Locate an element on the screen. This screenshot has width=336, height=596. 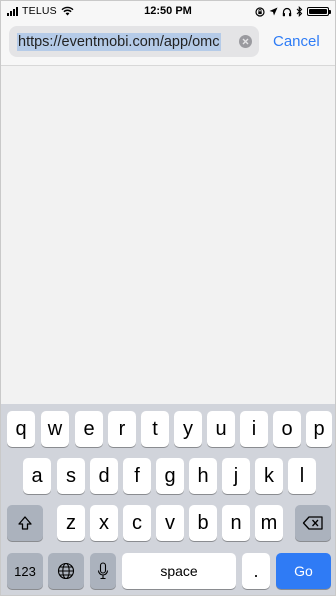
key-x: x is located at coordinates (104, 523).